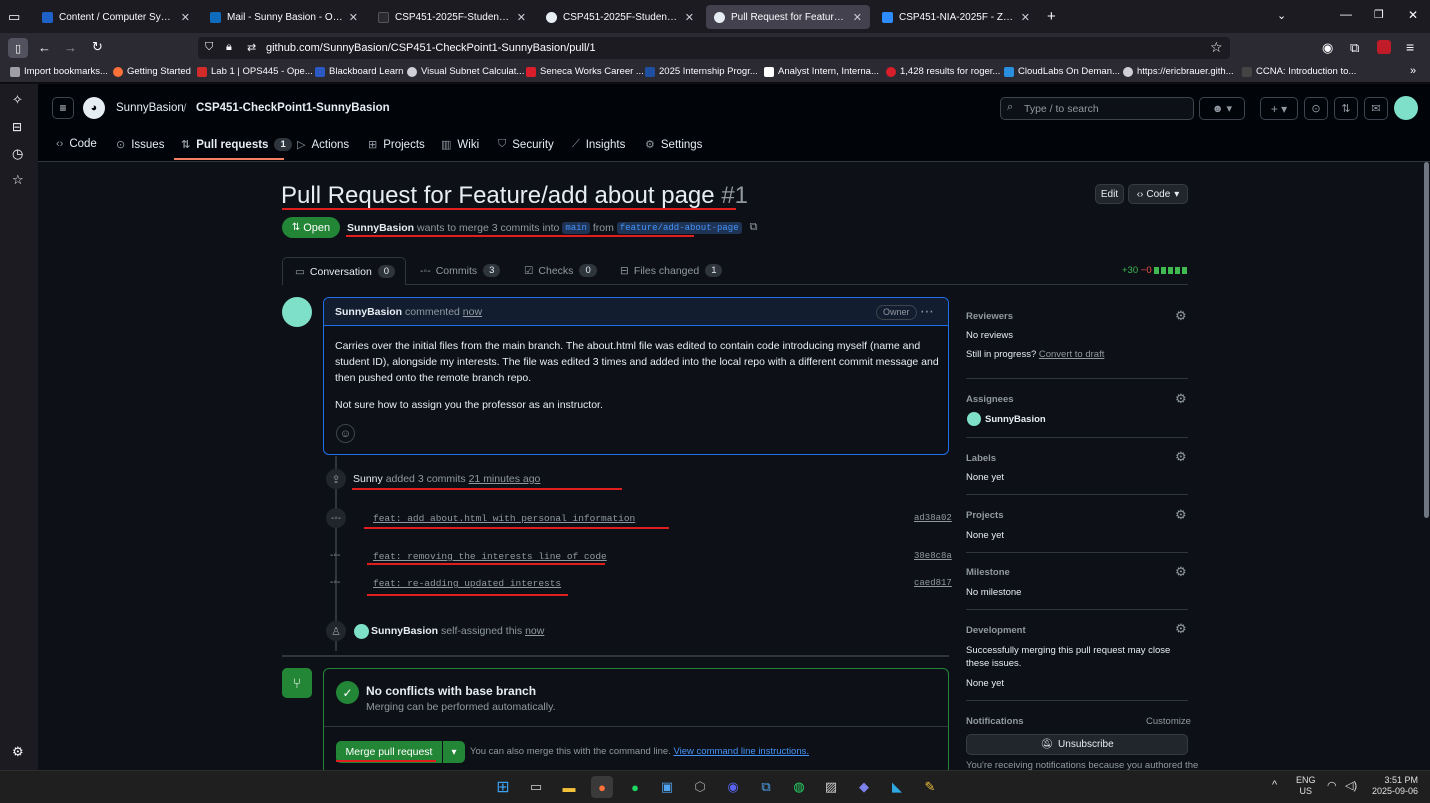  What do you see at coordinates (76, 144) in the screenshot?
I see `tab-code: ‹› Code` at bounding box center [76, 144].